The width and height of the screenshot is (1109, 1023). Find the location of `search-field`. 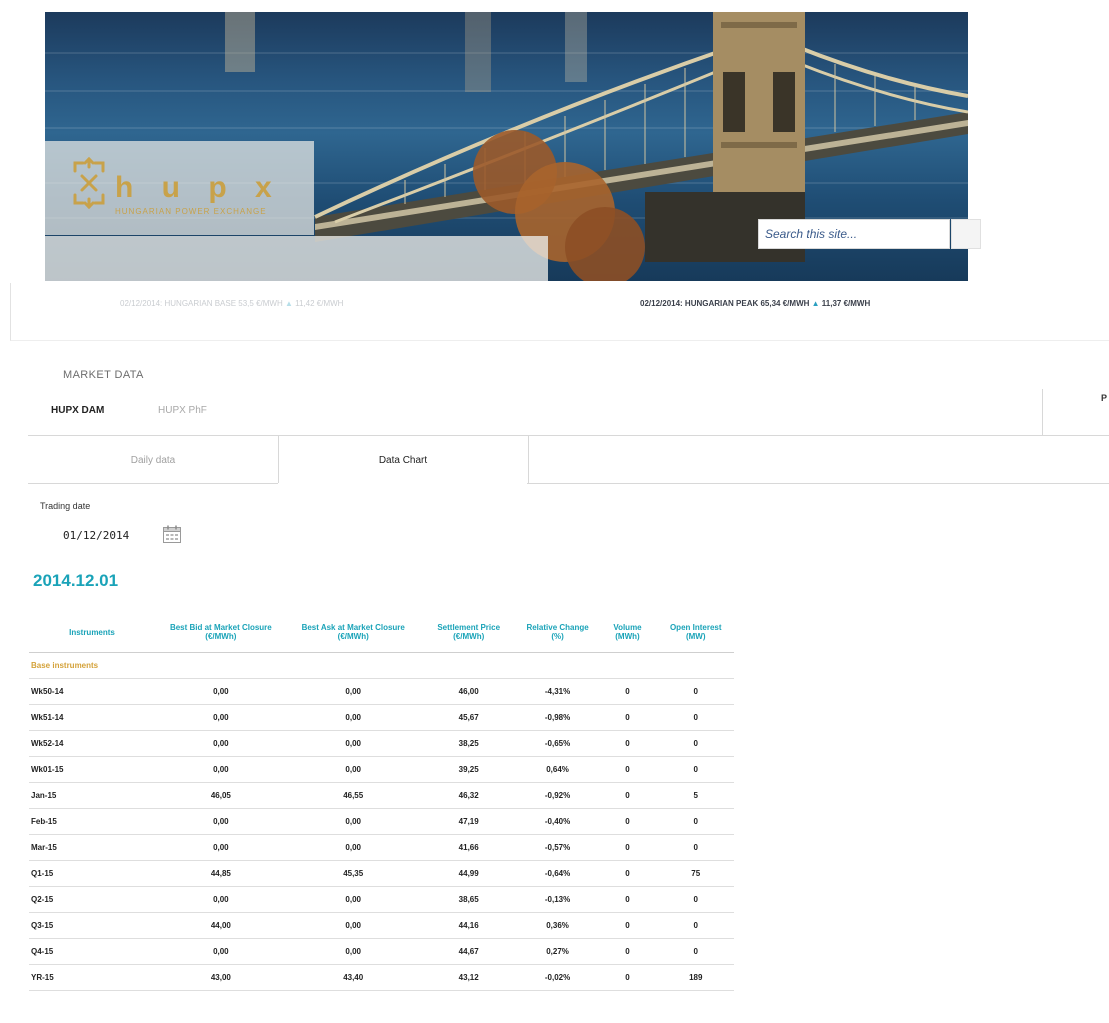

search-field is located at coordinates (854, 234).